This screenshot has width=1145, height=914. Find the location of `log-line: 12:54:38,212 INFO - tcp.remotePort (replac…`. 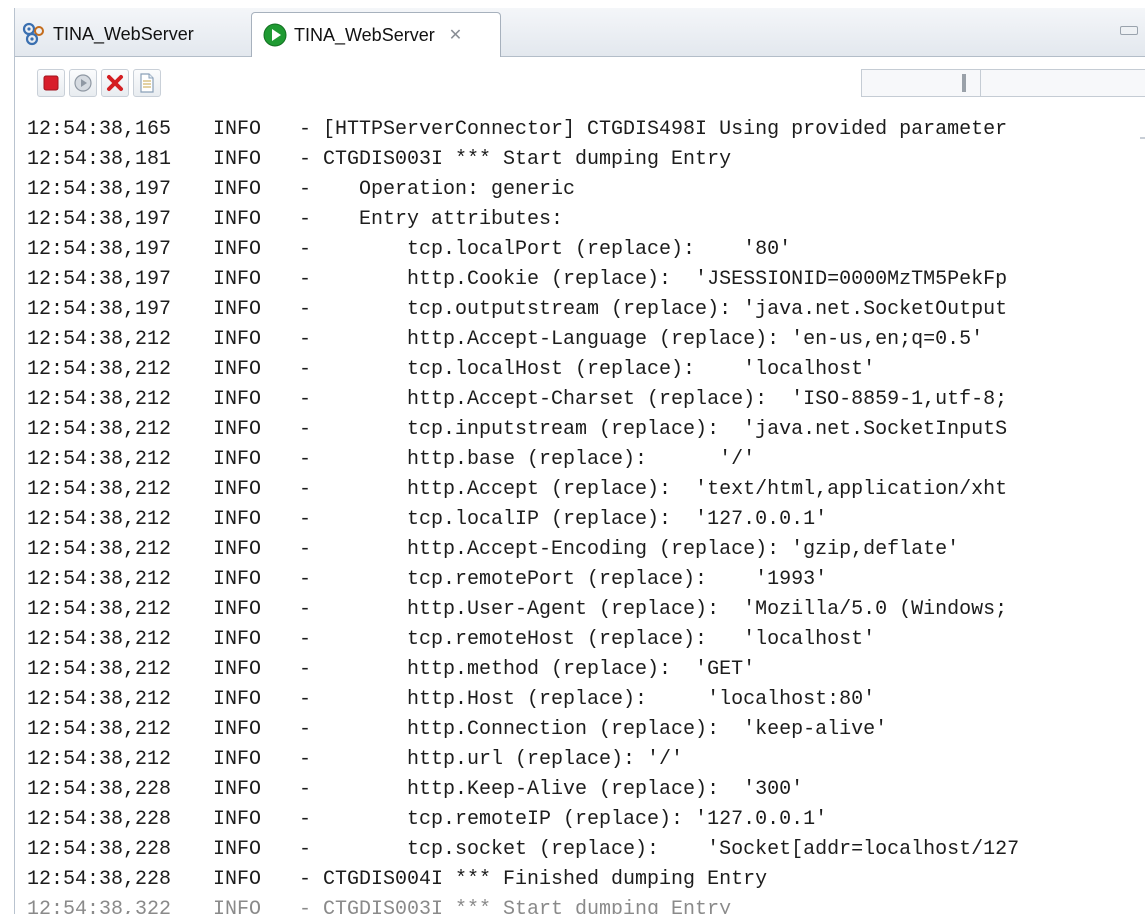

log-line: 12:54:38,212 INFO - tcp.remotePort (replac… is located at coordinates (427, 580).